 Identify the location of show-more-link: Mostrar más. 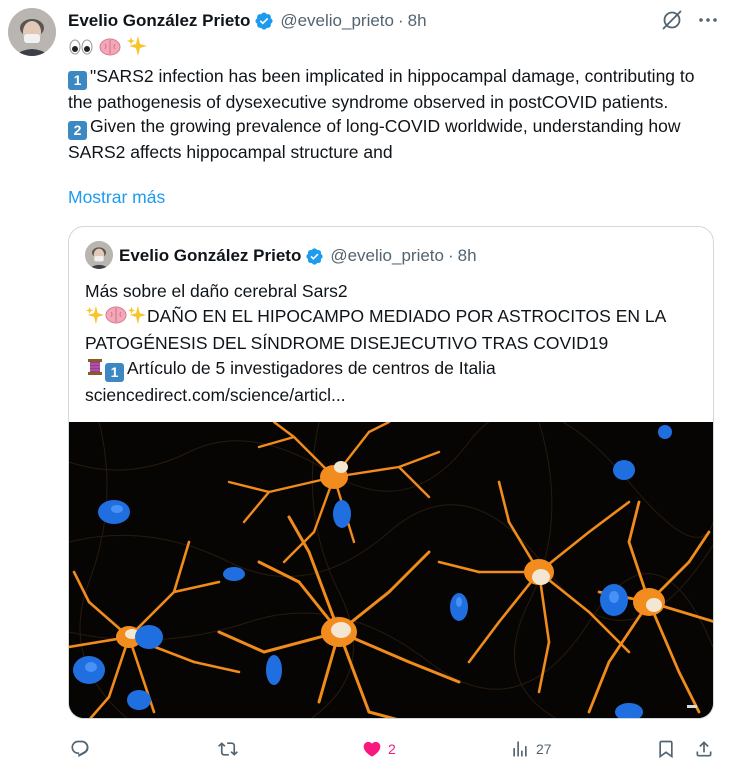
(116, 197).